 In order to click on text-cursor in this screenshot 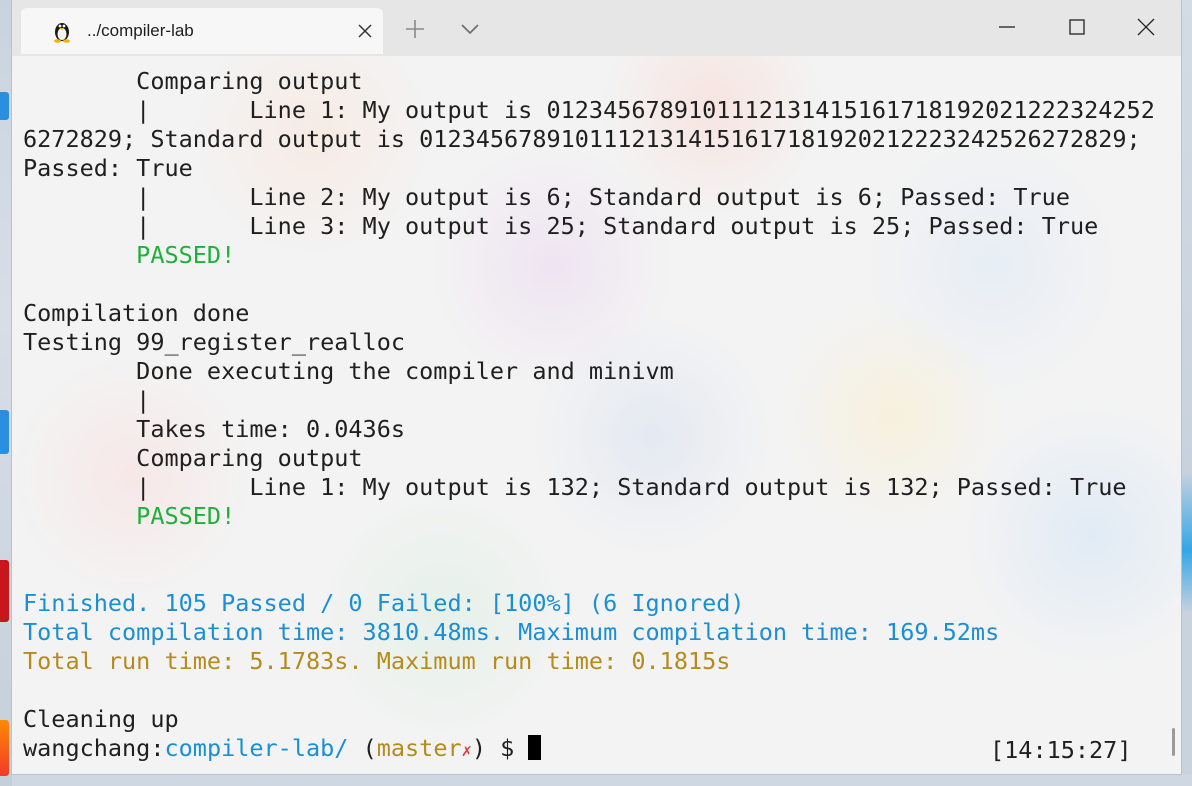, I will do `click(535, 747)`.